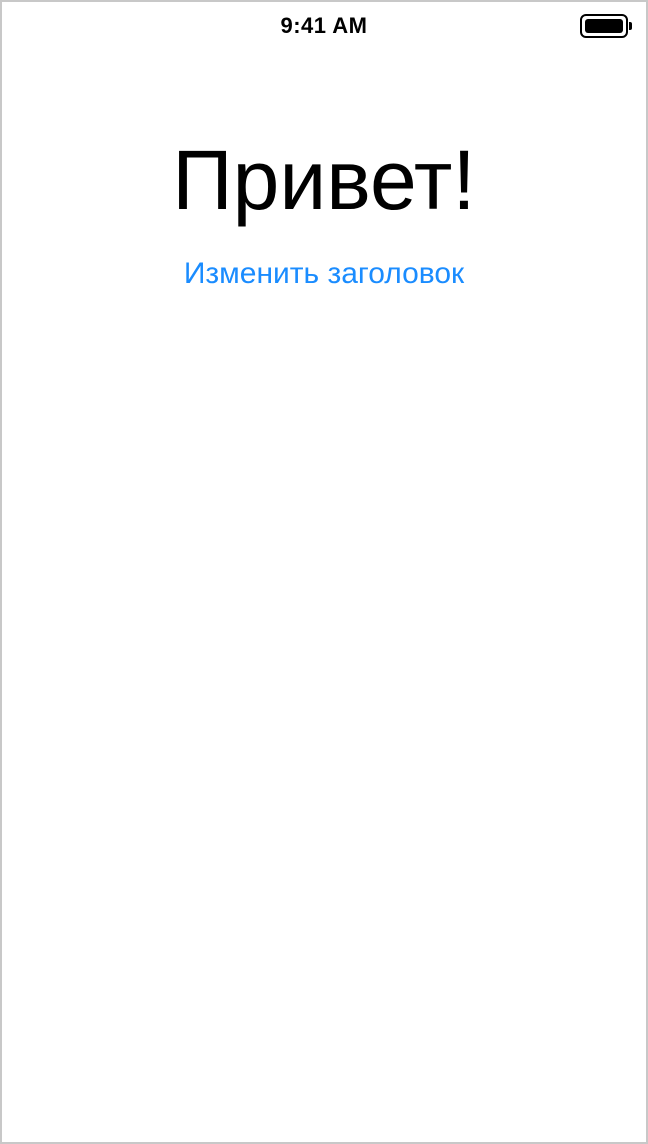  I want to click on battery-tip, so click(630, 26).